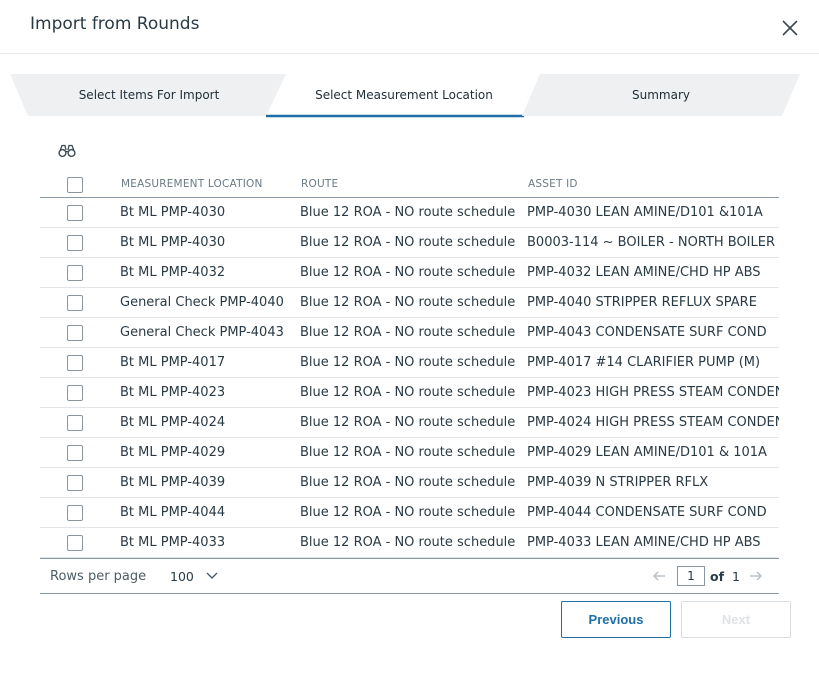 The image size is (819, 691). What do you see at coordinates (616, 619) in the screenshot?
I see `previous-button: Previous` at bounding box center [616, 619].